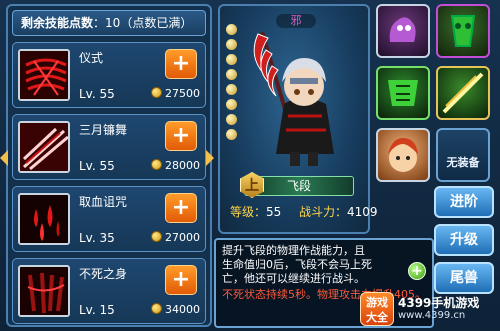  What do you see at coordinates (182, 93) in the screenshot?
I see `skill-cost-value: 27500` at bounding box center [182, 93].